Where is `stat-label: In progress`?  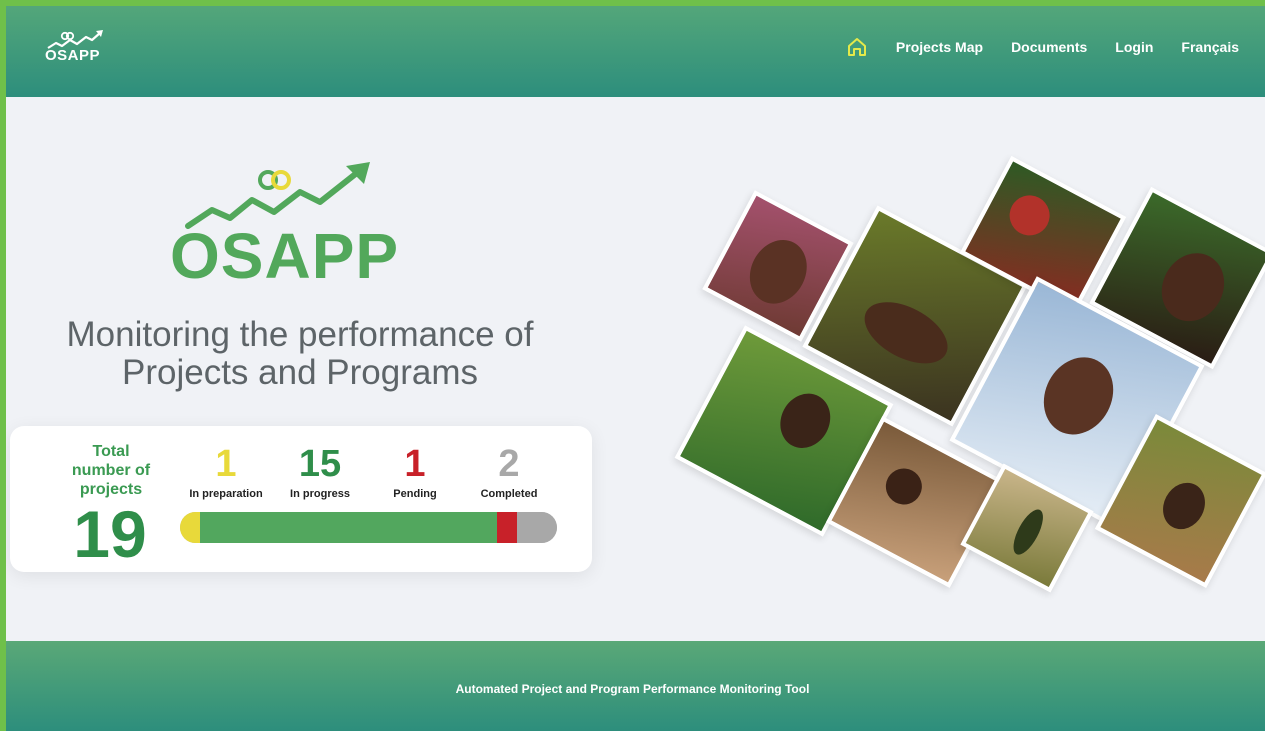
stat-label: In progress is located at coordinates (320, 494).